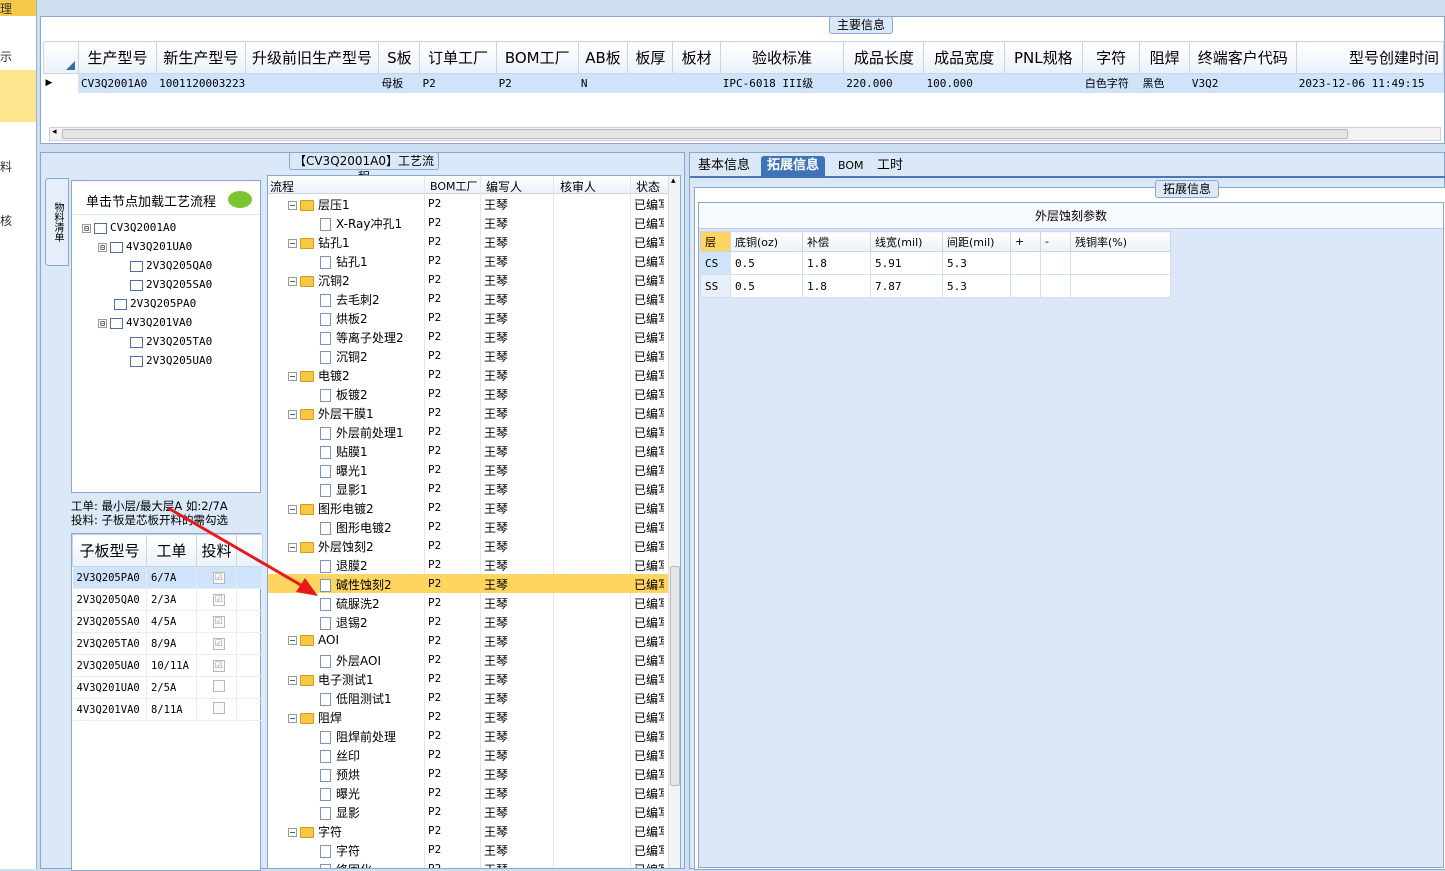 Image resolution: width=1445 pixels, height=871 pixels. I want to click on layer-cell: CS, so click(715, 263).